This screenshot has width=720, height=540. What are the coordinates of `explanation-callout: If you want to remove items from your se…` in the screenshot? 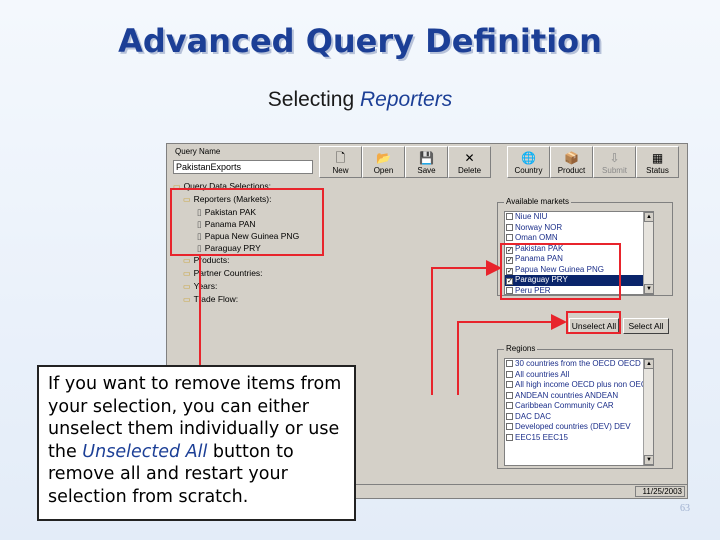 It's located at (196, 443).